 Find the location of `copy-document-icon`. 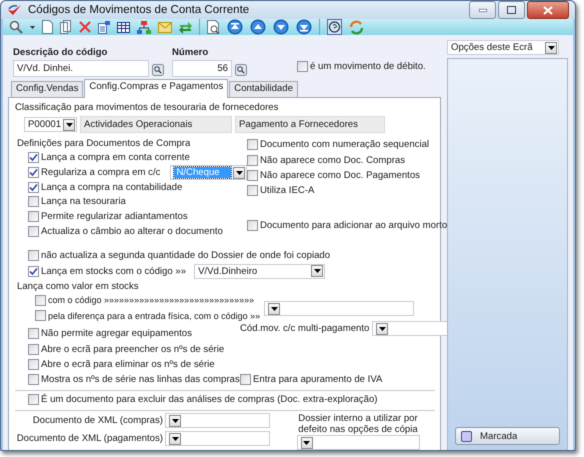

copy-document-icon is located at coordinates (66, 27).